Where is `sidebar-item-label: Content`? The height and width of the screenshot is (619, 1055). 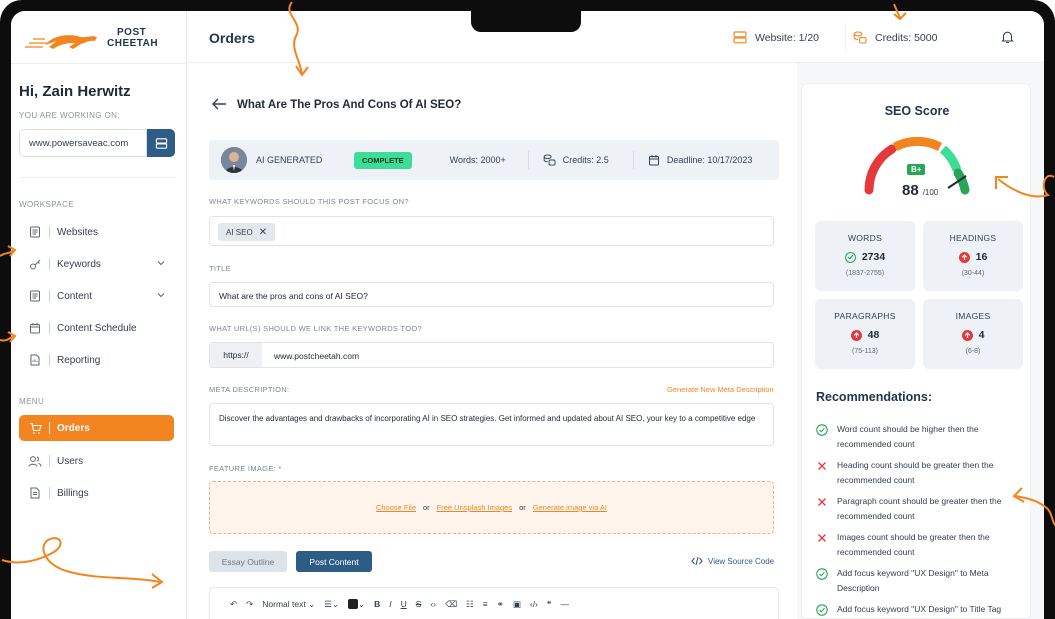
sidebar-item-label: Content is located at coordinates (75, 296).